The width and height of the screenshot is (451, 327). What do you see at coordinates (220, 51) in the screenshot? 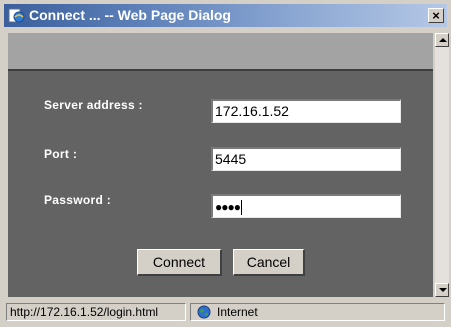
I see `header-band` at bounding box center [220, 51].